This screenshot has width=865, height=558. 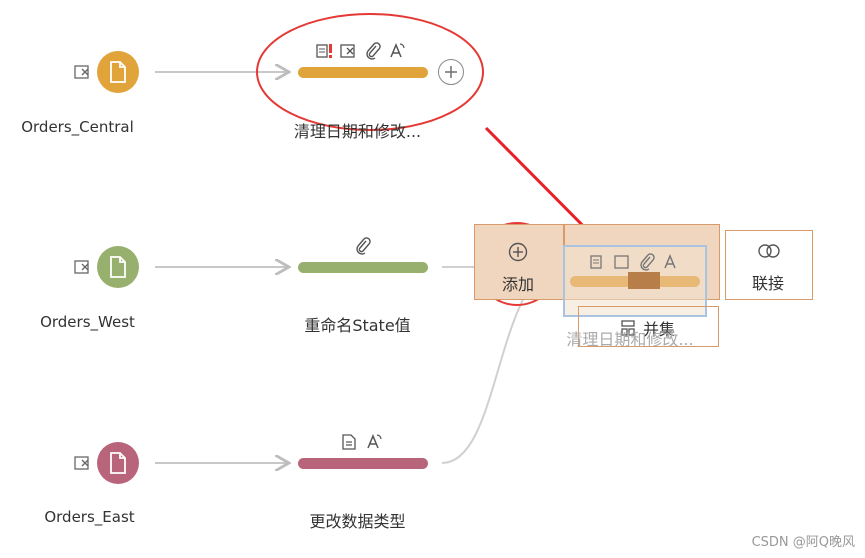 What do you see at coordinates (349, 442) in the screenshot?
I see `change-type-icon` at bounding box center [349, 442].